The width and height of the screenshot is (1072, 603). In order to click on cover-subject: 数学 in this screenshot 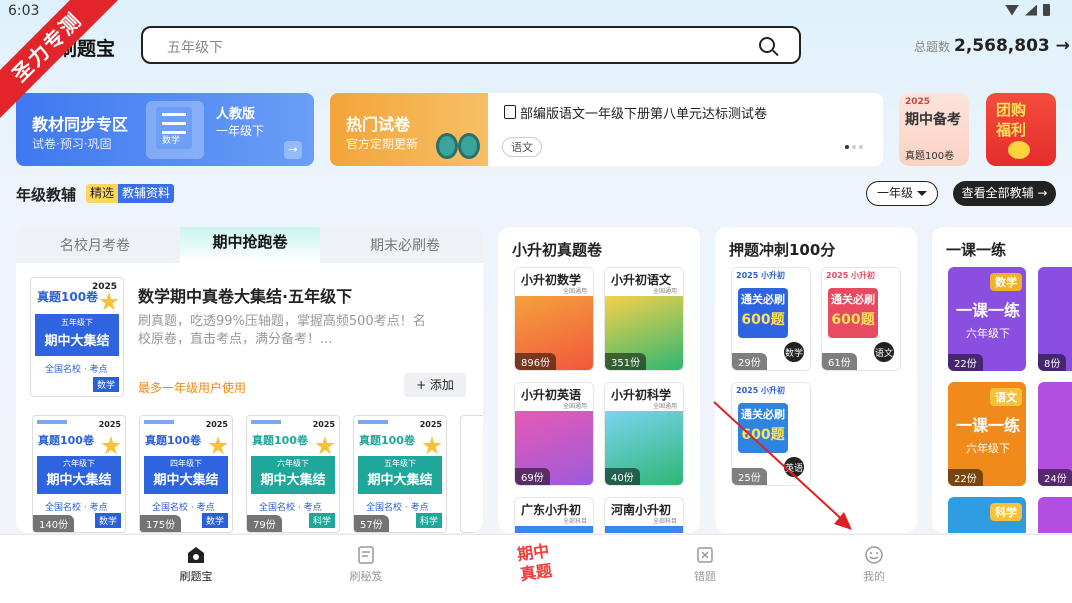, I will do `click(105, 384)`.